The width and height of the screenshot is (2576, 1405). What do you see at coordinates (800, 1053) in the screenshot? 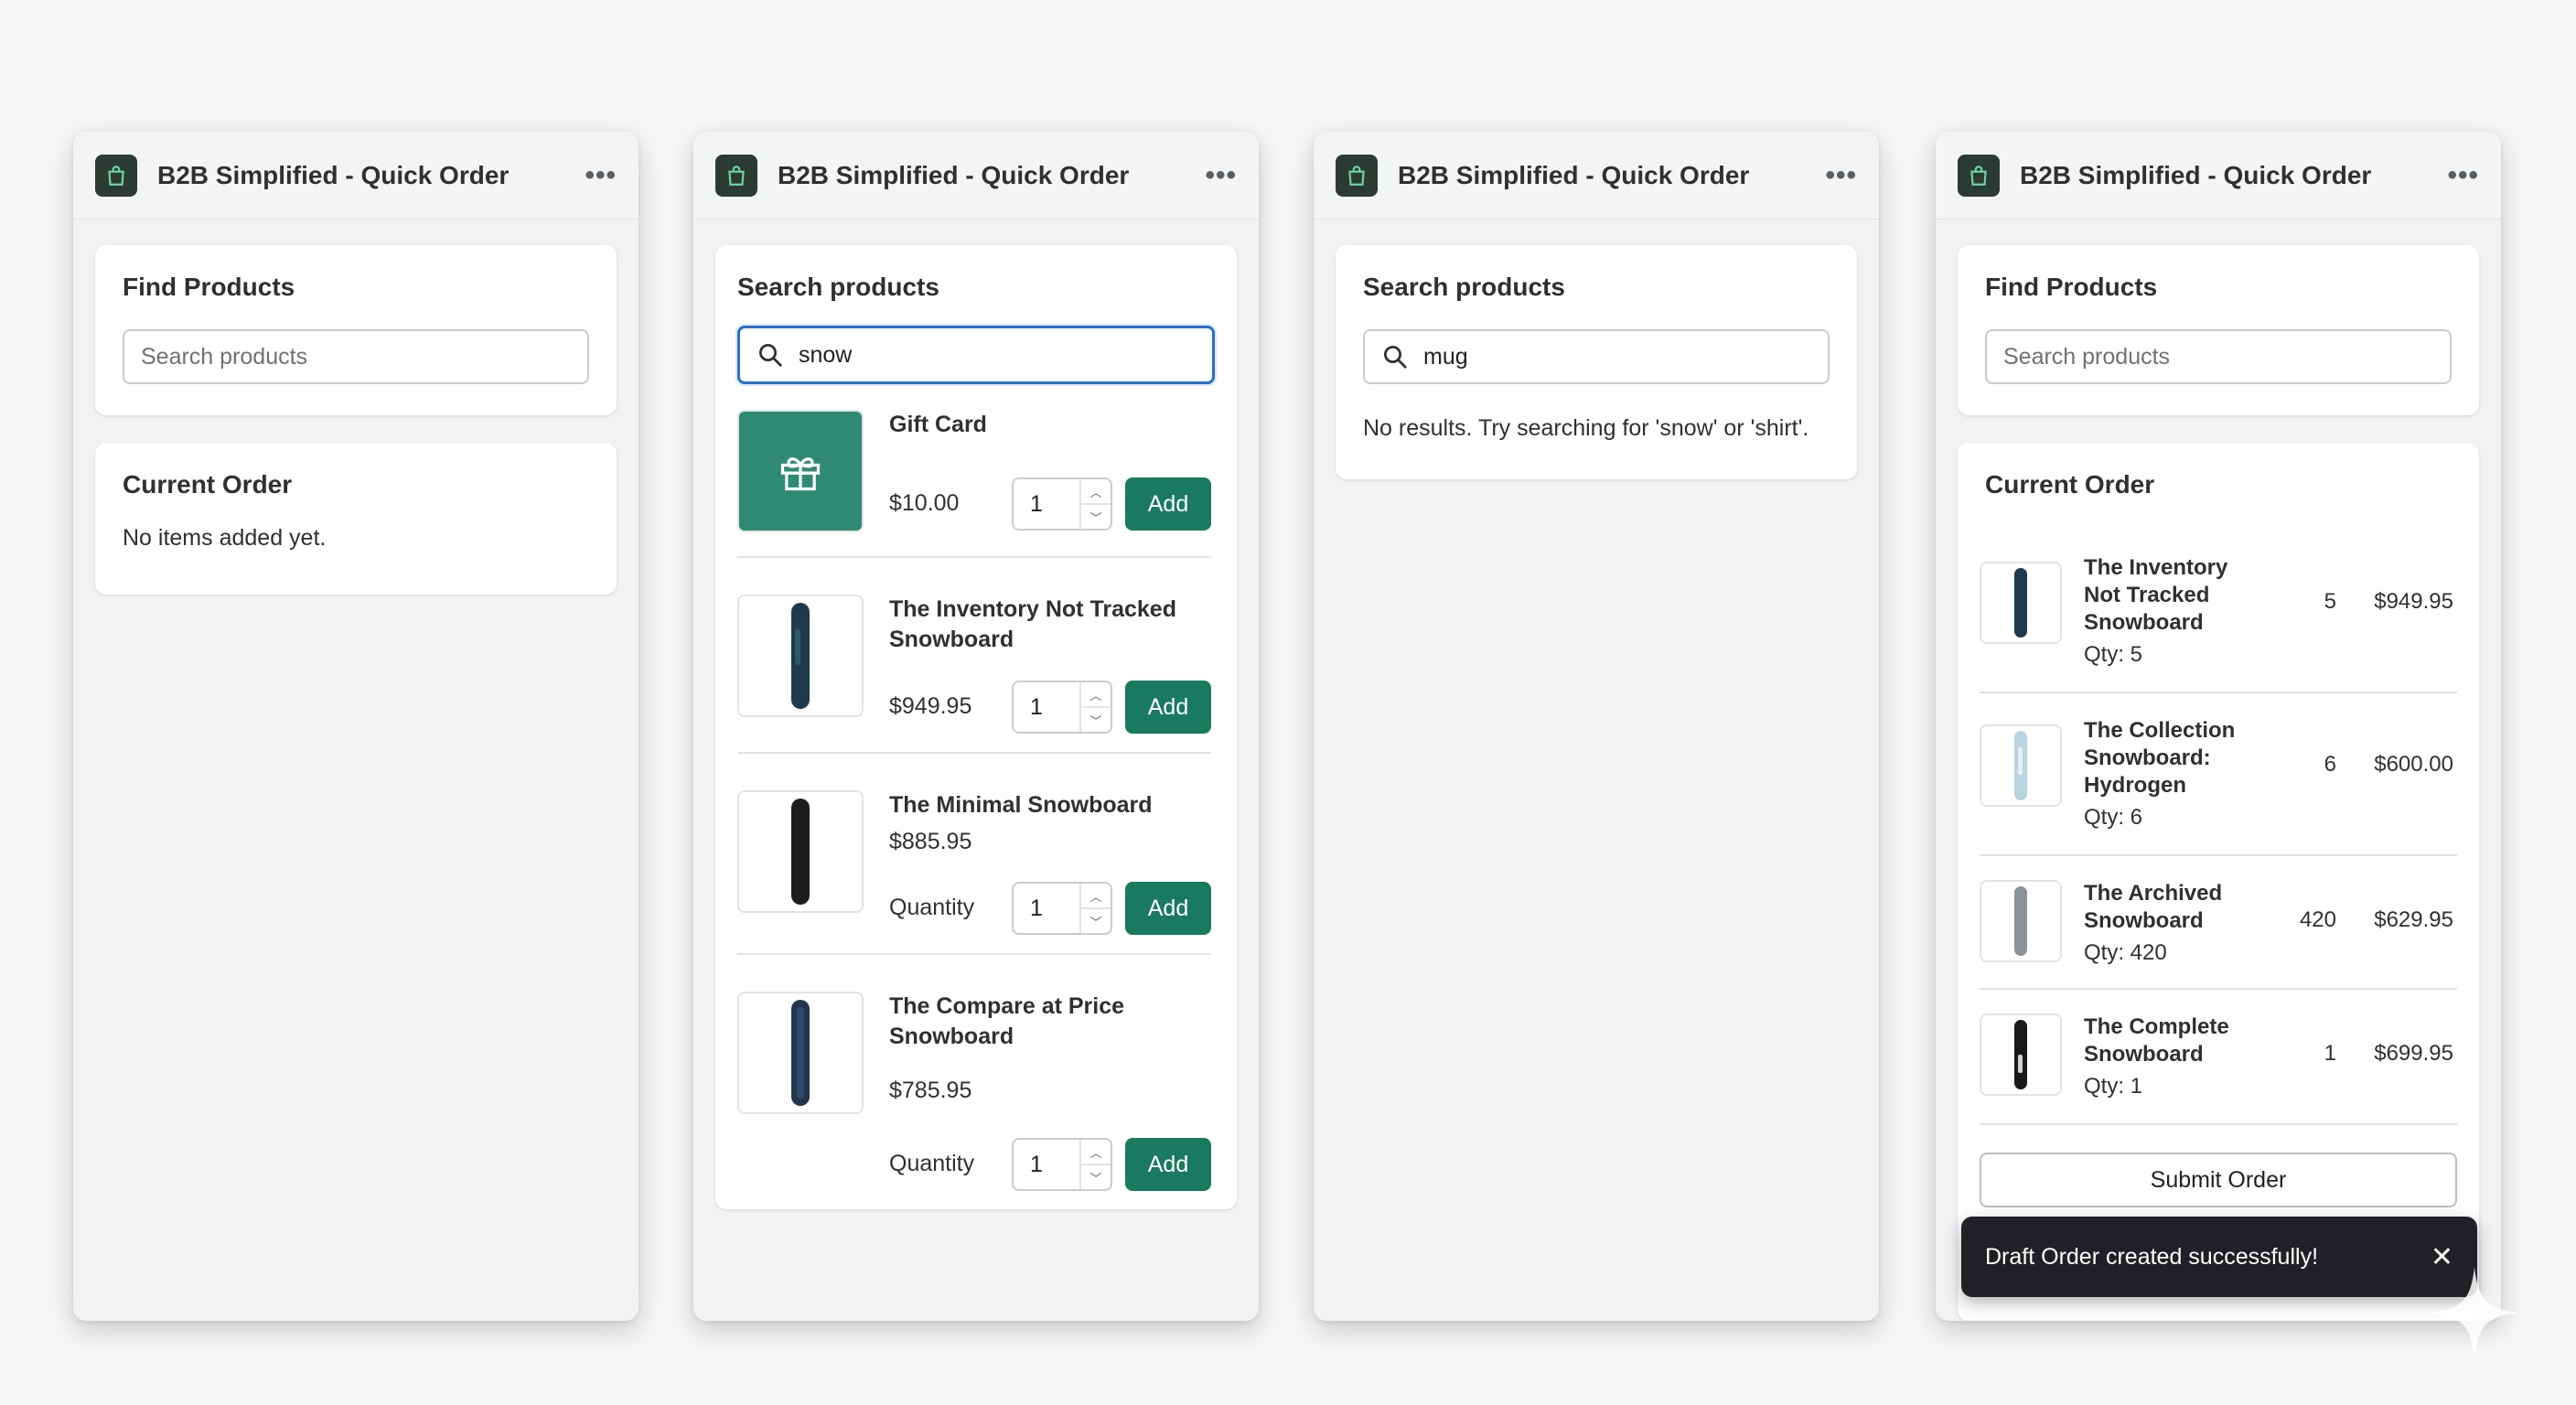
I see `snowboard-navy-icon` at bounding box center [800, 1053].